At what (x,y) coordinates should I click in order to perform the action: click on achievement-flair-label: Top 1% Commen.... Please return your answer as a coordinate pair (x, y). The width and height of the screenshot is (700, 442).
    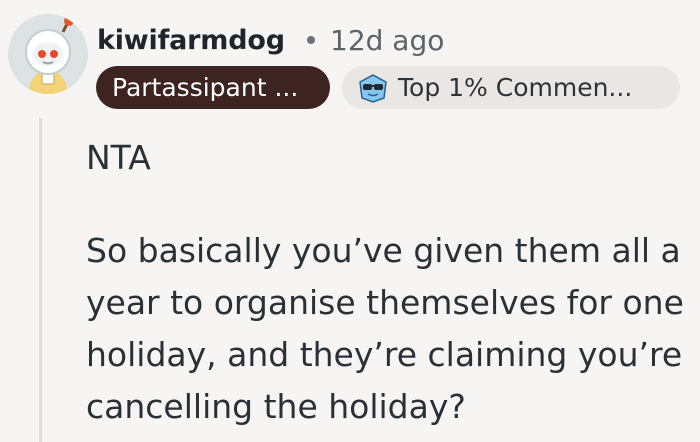
    Looking at the image, I should click on (515, 87).